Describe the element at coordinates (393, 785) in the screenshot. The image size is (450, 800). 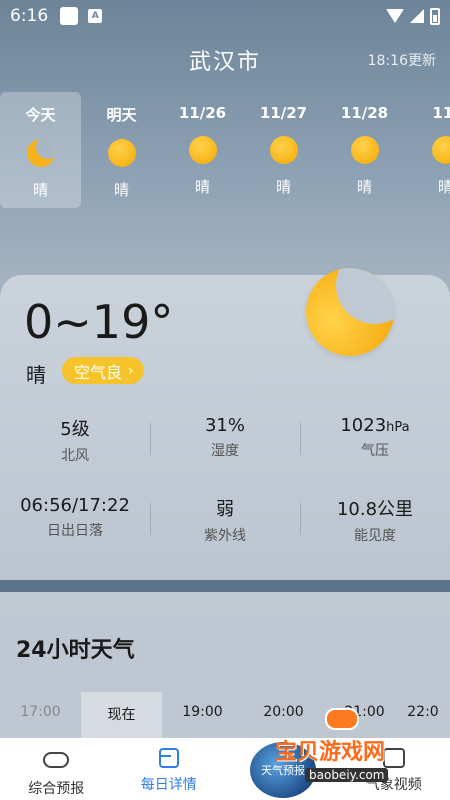
I see `tab-label: 气象视频` at that location.